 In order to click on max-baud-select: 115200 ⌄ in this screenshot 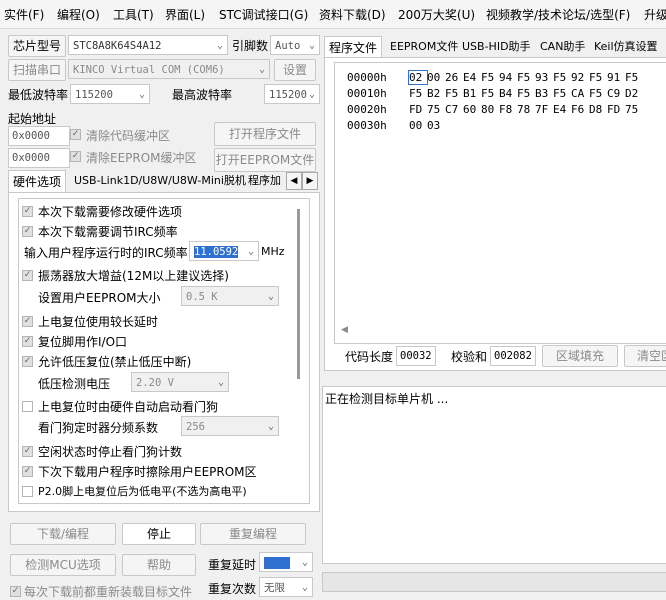, I will do `click(292, 94)`.